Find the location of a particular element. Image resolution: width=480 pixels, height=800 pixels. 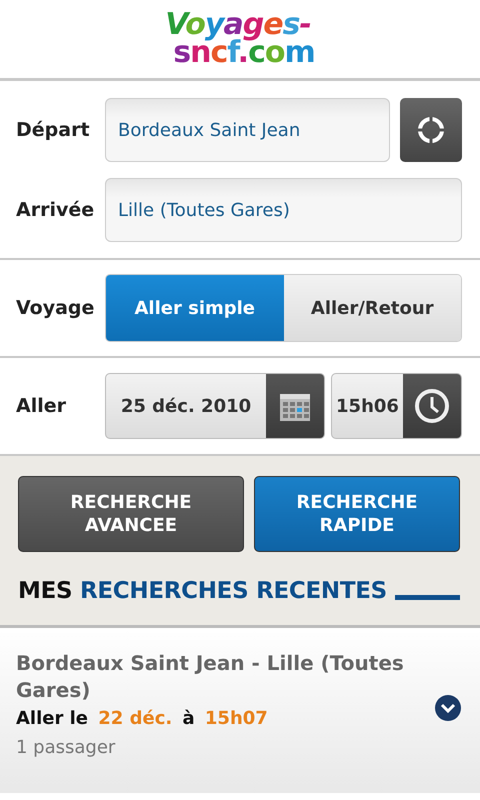

date-value: 25 déc. 2010 is located at coordinates (186, 406).